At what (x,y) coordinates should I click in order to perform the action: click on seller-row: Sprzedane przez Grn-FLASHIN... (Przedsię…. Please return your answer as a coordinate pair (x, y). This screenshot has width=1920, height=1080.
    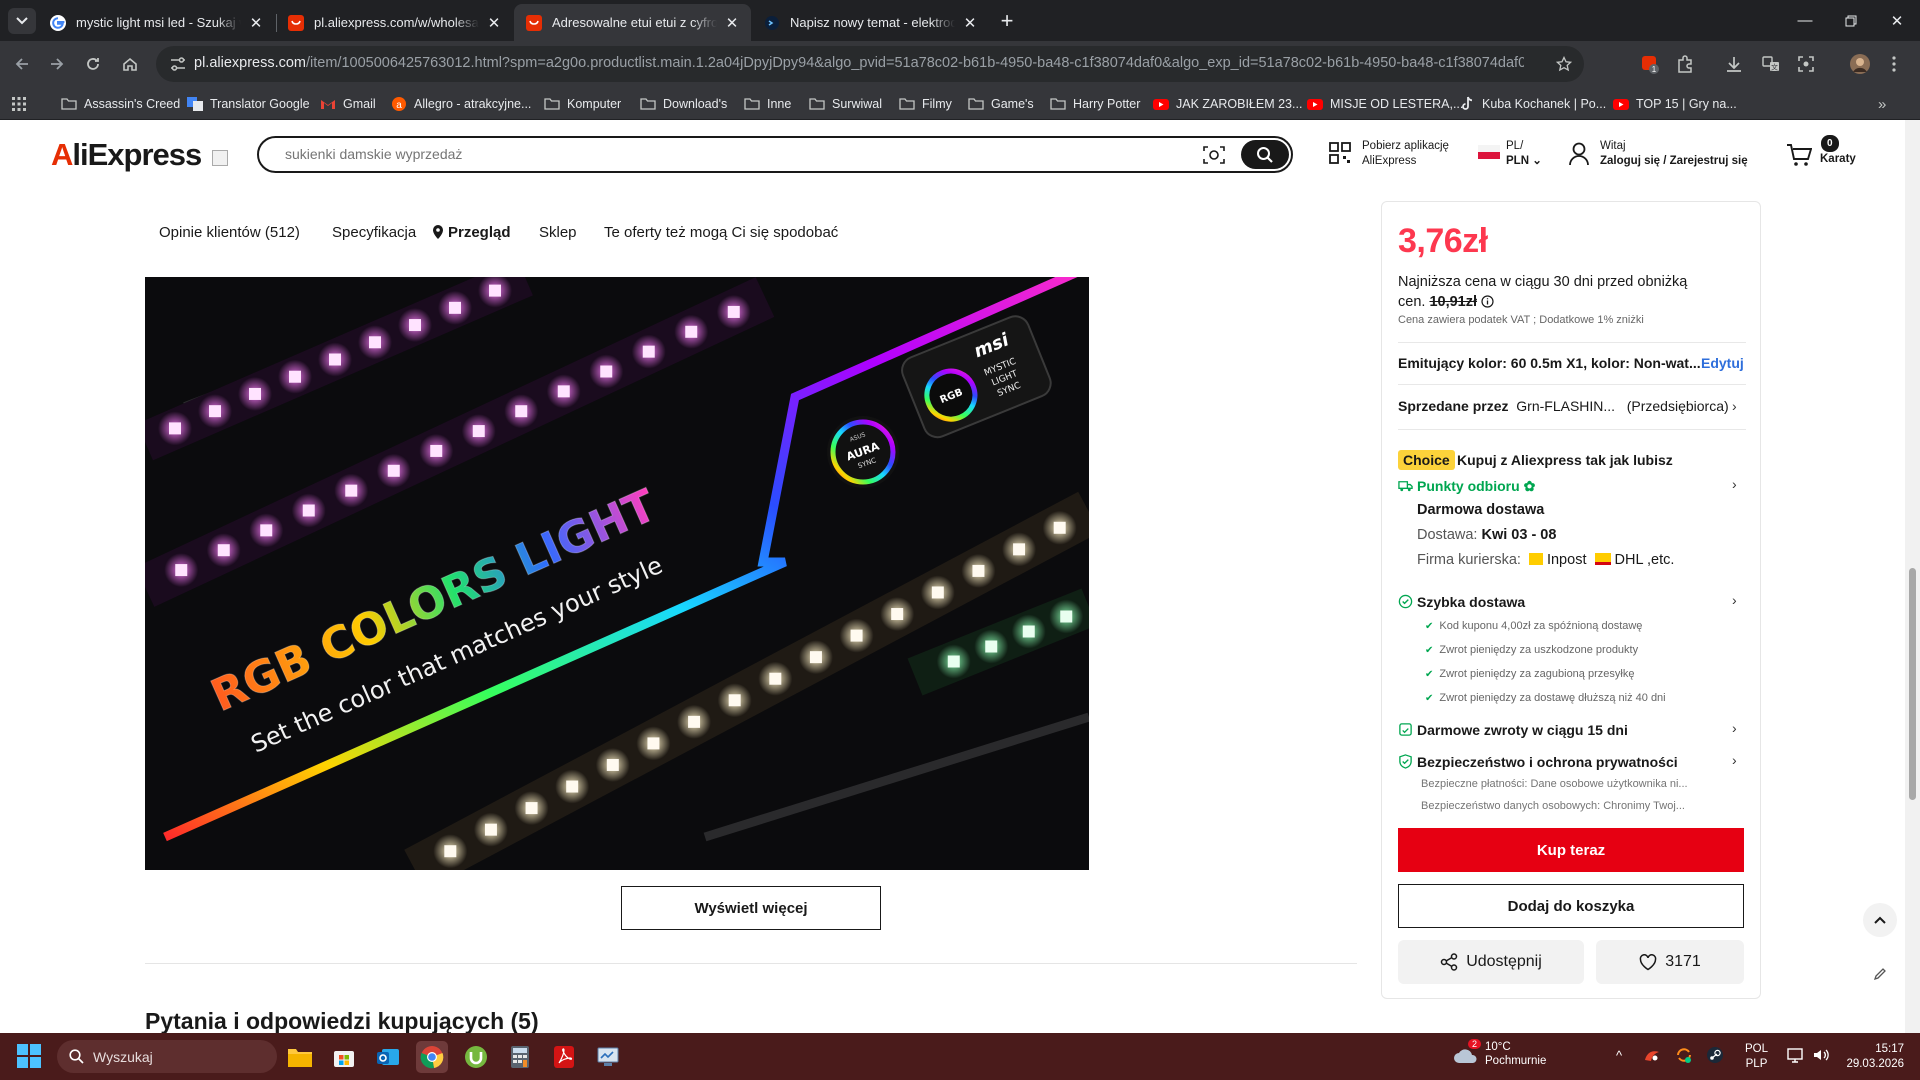
    Looking at the image, I should click on (1563, 406).